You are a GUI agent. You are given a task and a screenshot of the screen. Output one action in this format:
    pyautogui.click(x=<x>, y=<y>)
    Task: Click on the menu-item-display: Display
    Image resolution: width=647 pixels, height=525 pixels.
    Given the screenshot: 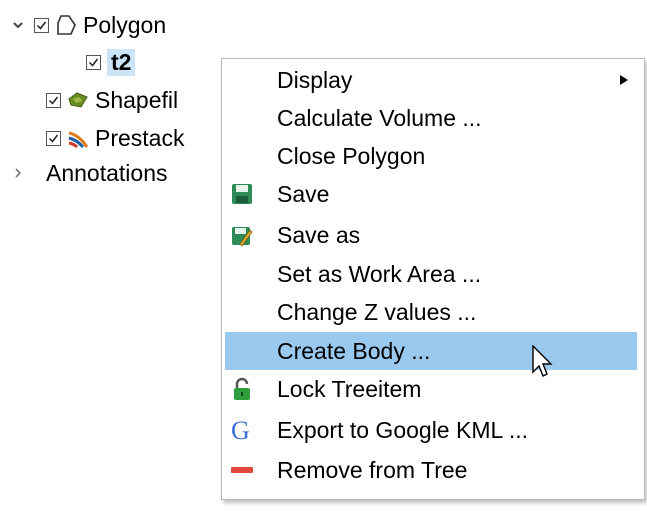 What is the action you would take?
    pyautogui.click(x=433, y=80)
    